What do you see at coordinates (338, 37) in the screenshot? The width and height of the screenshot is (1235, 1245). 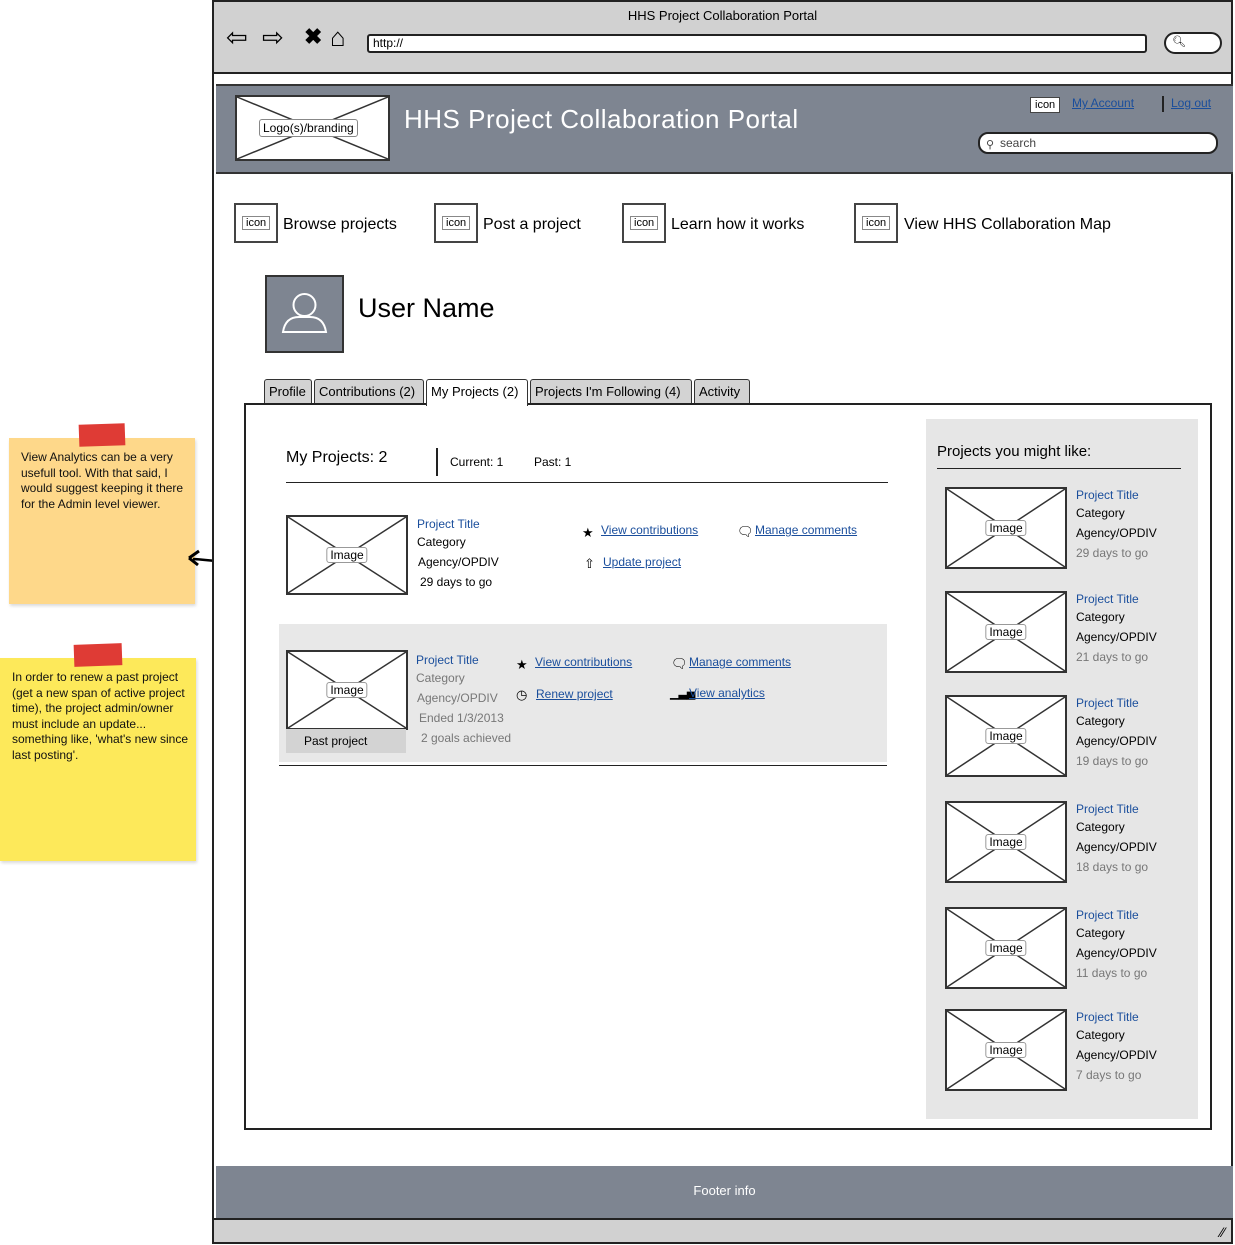 I see `home-icon: ⌂` at bounding box center [338, 37].